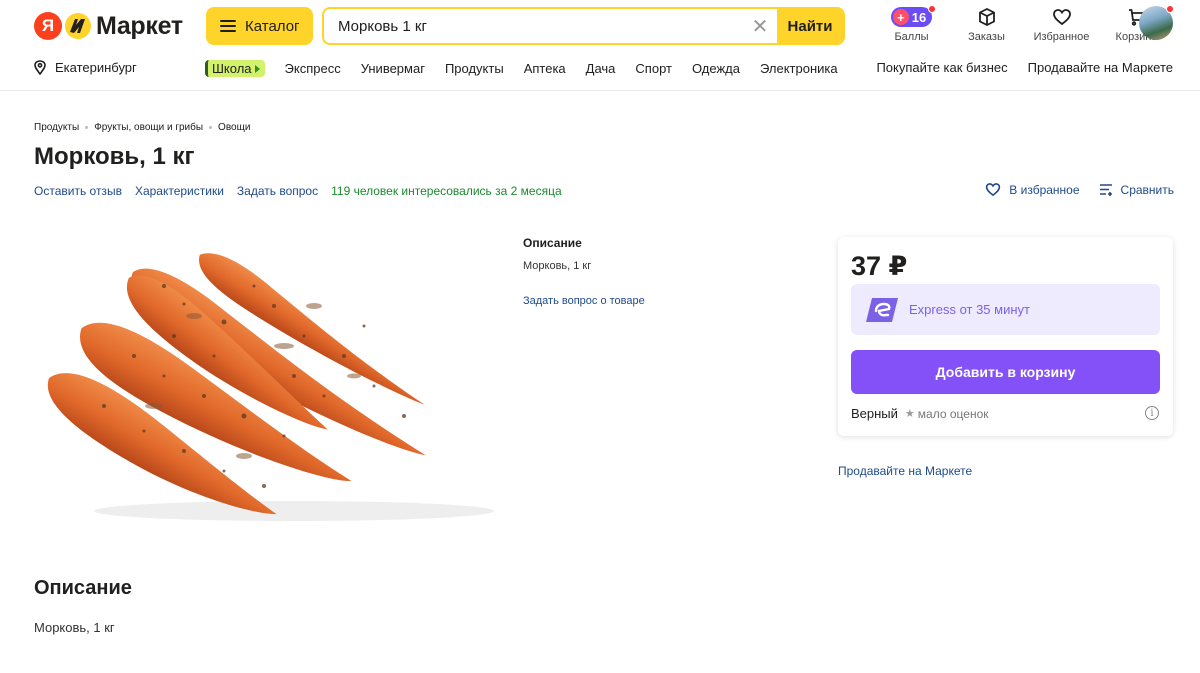 The image size is (1200, 673). I want to click on favorites-link: Избранное, so click(1061, 26).